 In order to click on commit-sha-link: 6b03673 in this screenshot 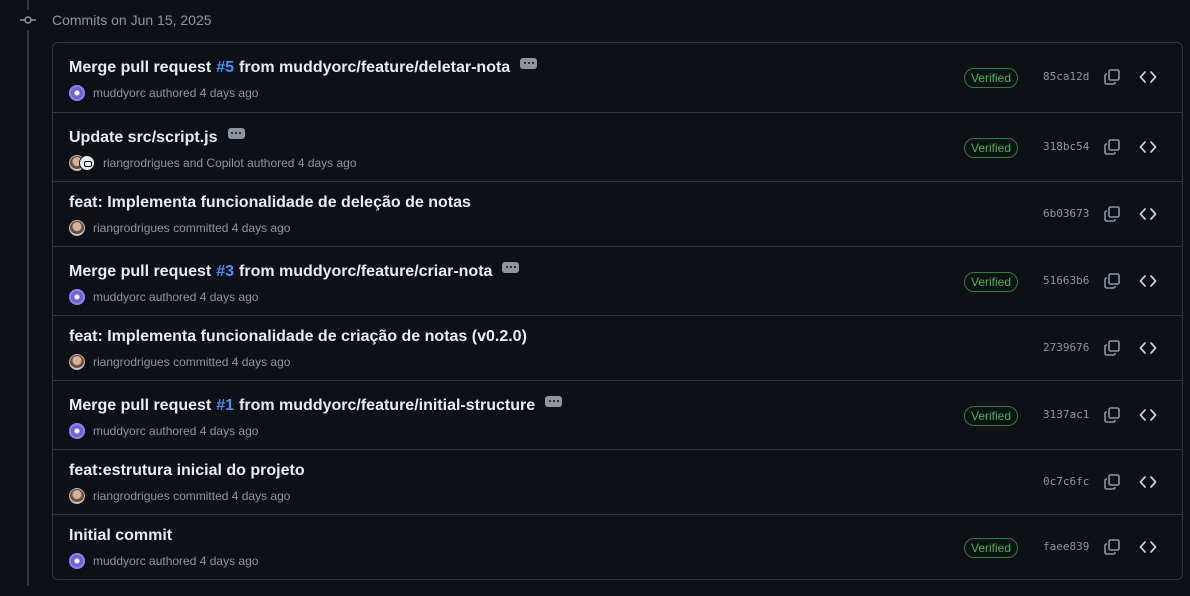, I will do `click(1066, 213)`.